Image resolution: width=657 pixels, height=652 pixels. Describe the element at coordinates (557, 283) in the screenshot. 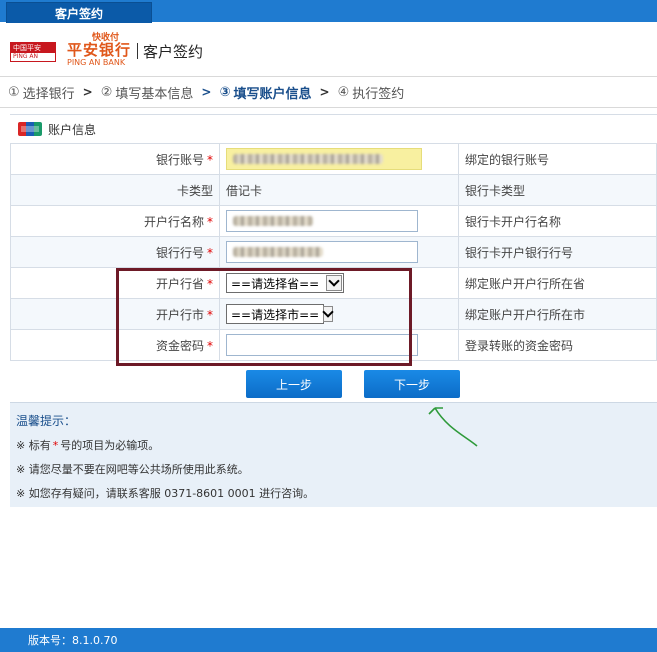

I see `field-desc: 绑定账户开户行所在省` at that location.